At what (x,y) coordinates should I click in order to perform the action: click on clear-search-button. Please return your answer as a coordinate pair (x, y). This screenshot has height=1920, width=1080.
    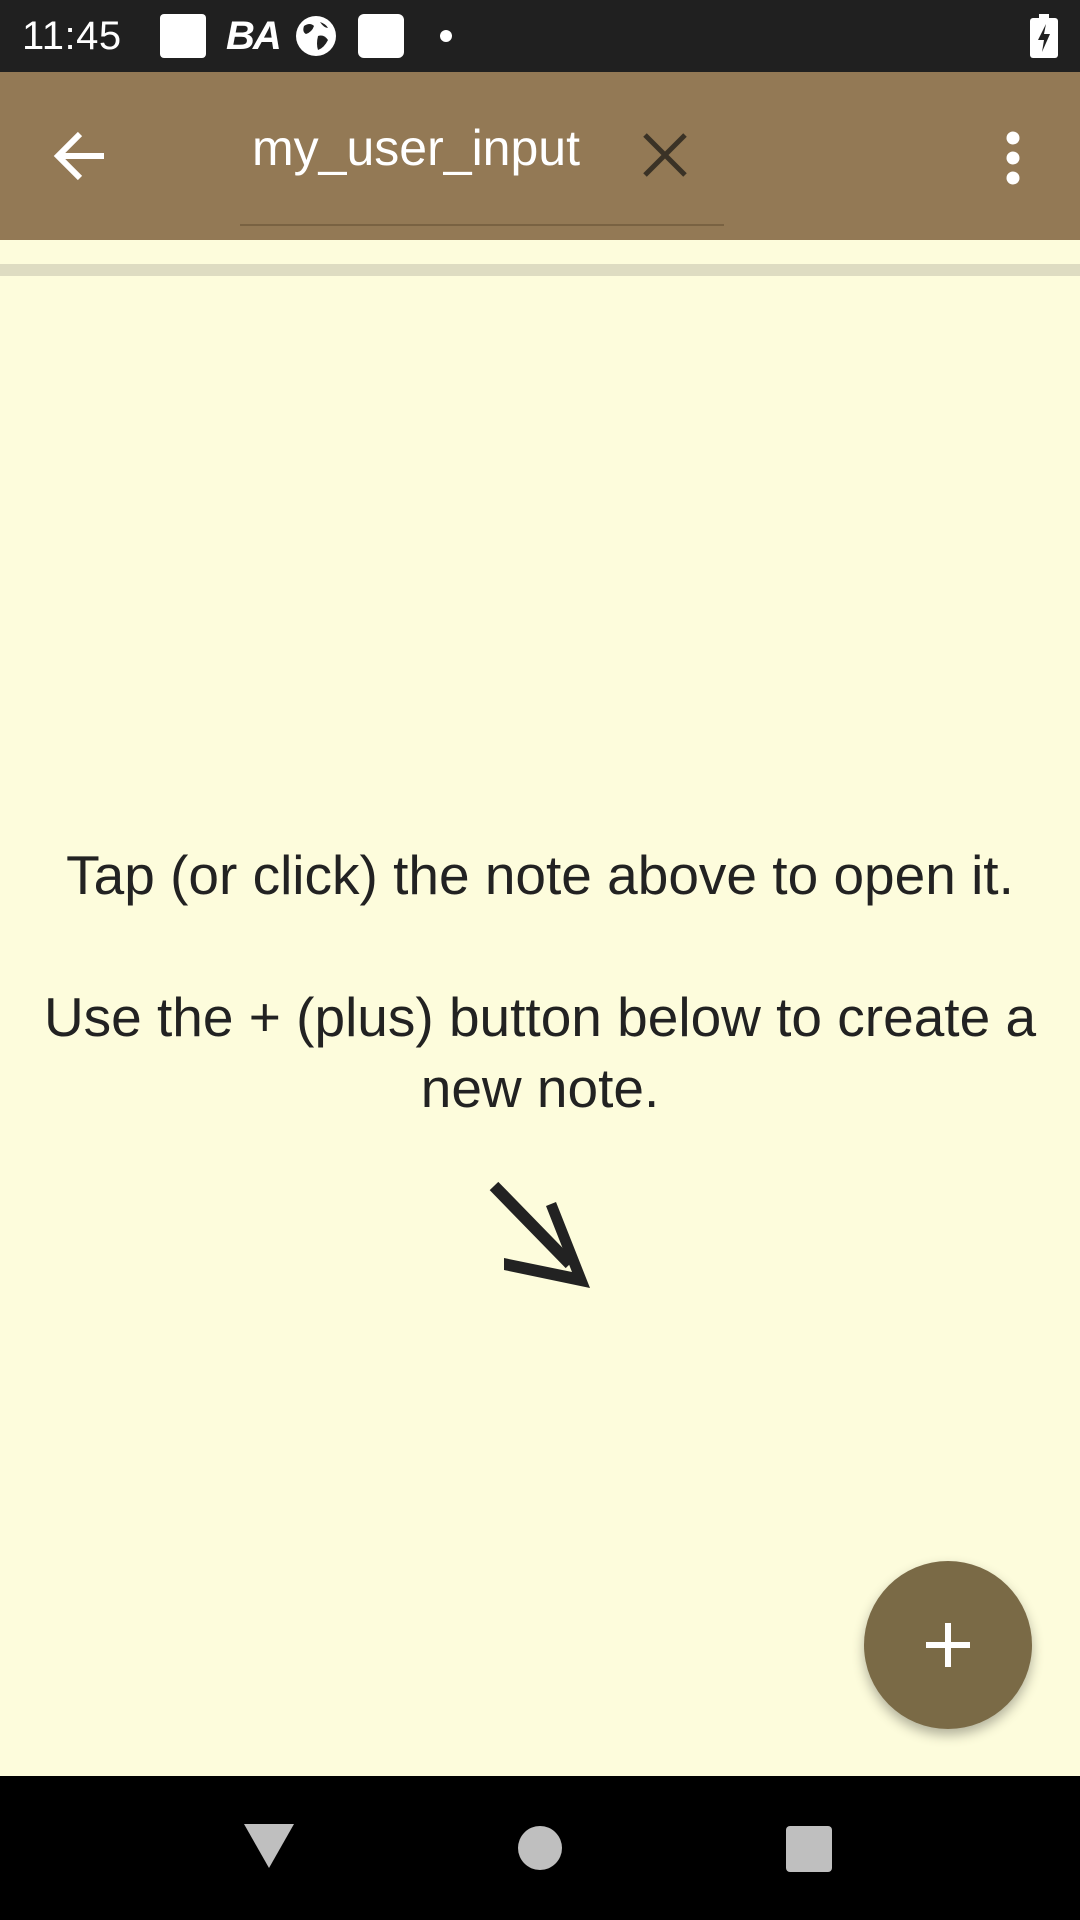
    Looking at the image, I should click on (665, 155).